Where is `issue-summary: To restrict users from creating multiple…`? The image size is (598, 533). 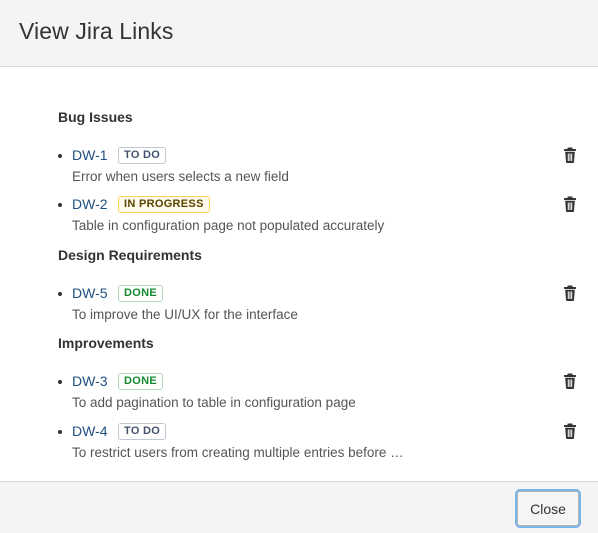 issue-summary: To restrict users from creating multiple… is located at coordinates (238, 452).